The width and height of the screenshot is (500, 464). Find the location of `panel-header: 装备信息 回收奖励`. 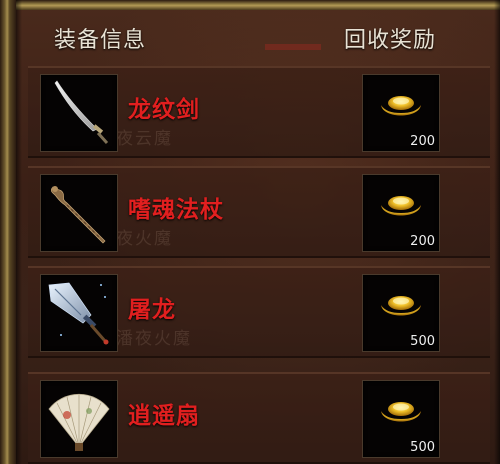

panel-header: 装备信息 回收奖励 is located at coordinates (250, 40).